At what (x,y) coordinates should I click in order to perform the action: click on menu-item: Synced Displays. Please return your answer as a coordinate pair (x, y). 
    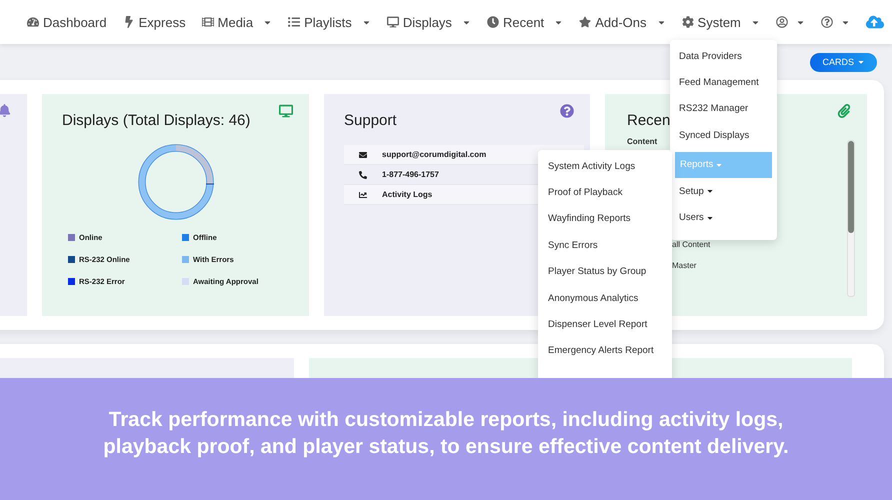
    Looking at the image, I should click on (723, 135).